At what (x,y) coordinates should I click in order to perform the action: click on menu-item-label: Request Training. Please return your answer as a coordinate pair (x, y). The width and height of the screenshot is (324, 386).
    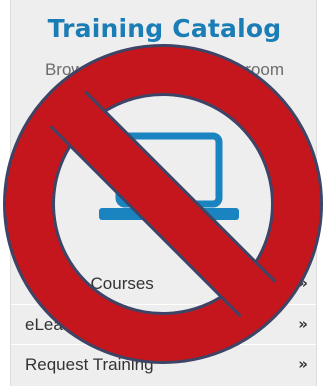
    Looking at the image, I should click on (89, 364).